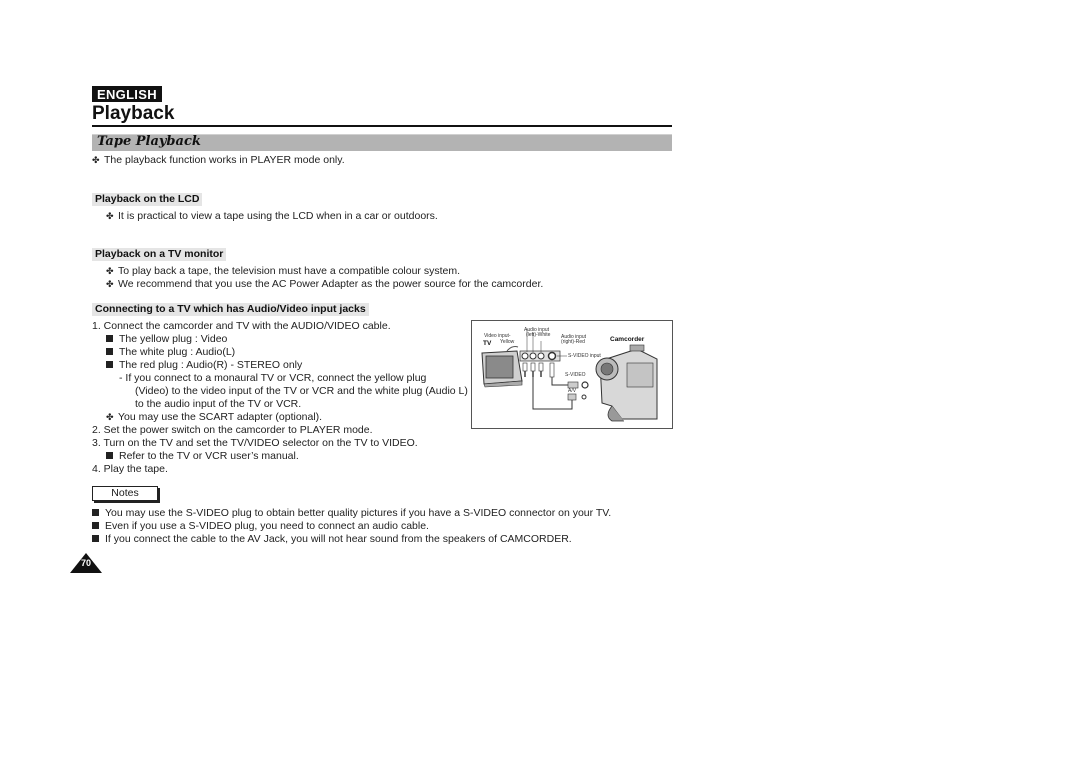 The width and height of the screenshot is (1080, 763). What do you see at coordinates (211, 365) in the screenshot?
I see `plug-text: The red plug : Audio(R) - STEREO only` at bounding box center [211, 365].